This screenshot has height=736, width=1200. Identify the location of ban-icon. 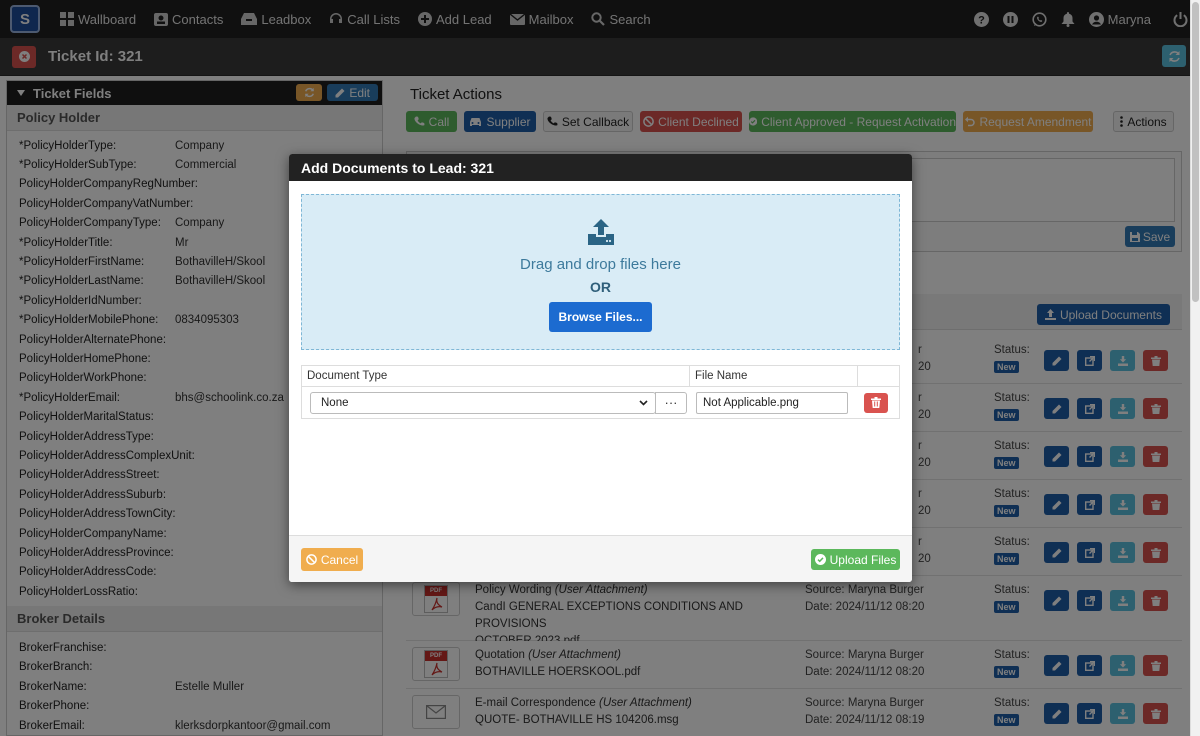
(311, 559).